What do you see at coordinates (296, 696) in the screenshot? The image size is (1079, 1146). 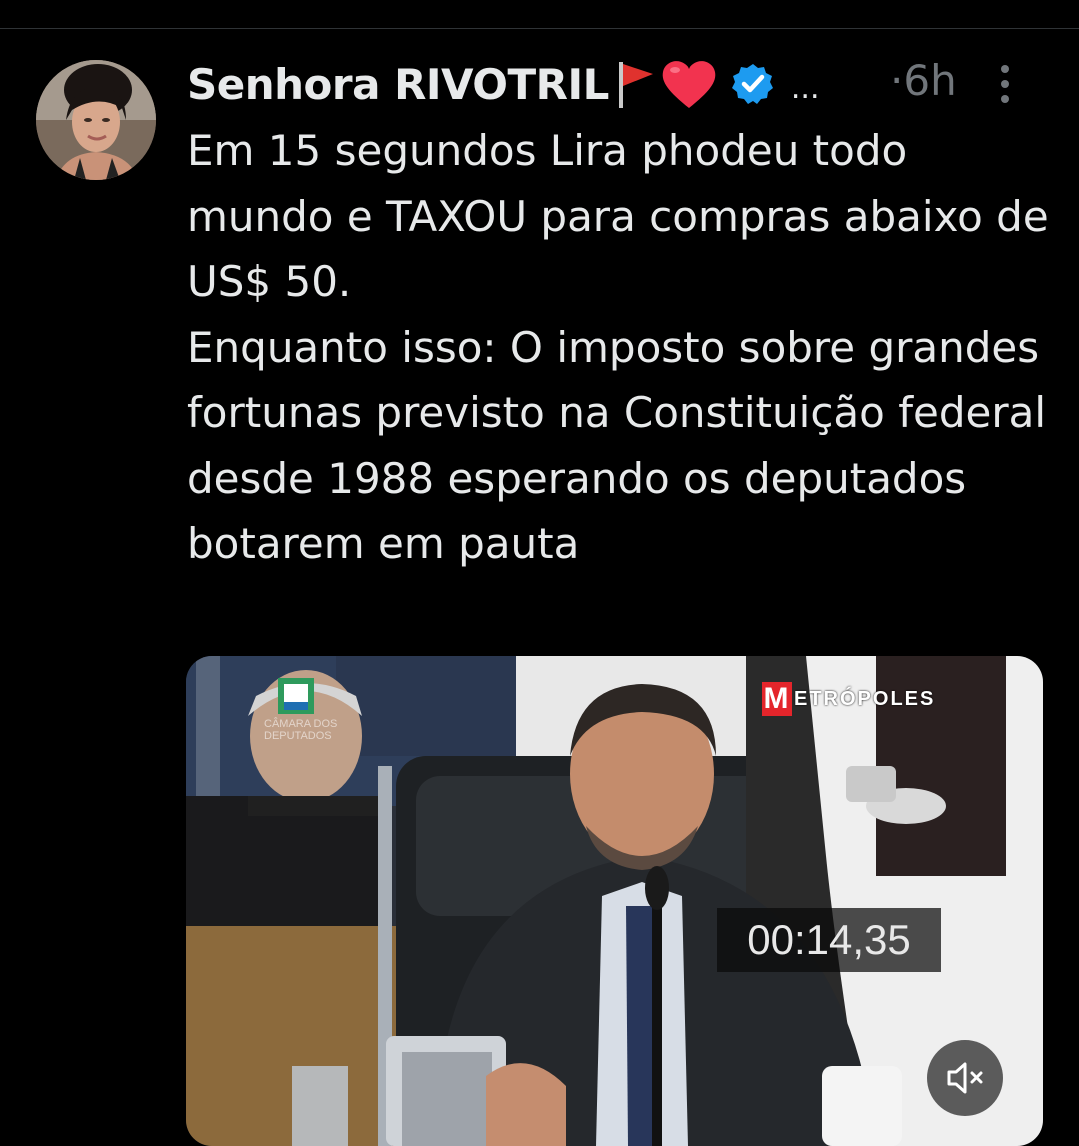 I see `camara-logo-icon` at bounding box center [296, 696].